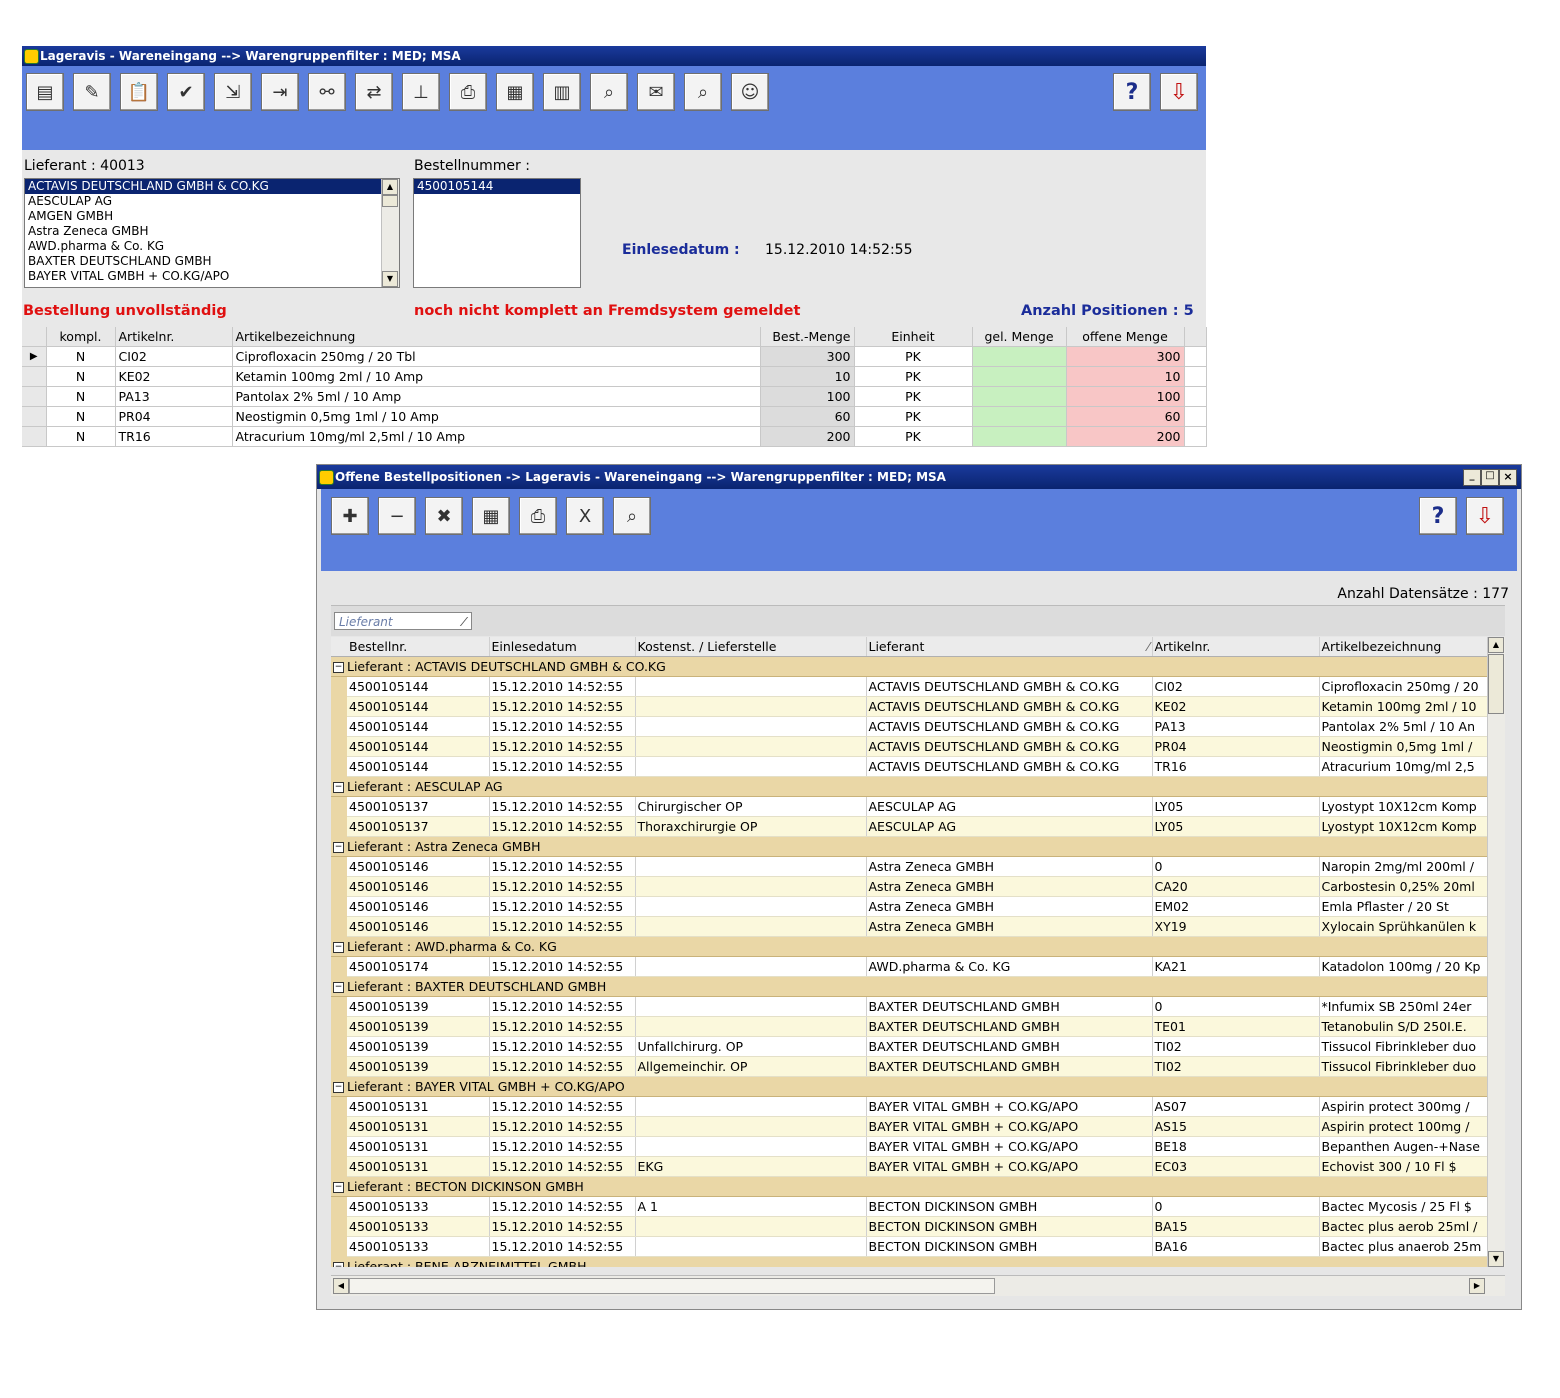 The image size is (1560, 1398). I want to click on calc-check-button: ✔, so click(186, 92).